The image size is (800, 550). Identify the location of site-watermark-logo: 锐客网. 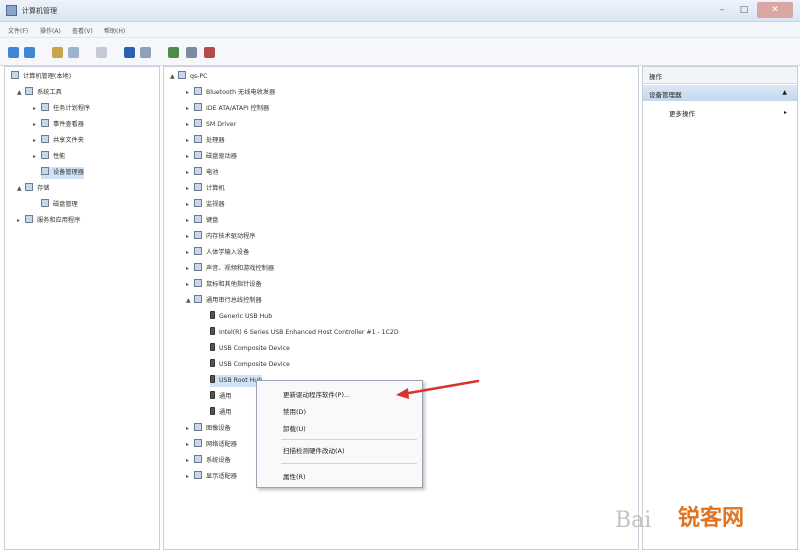
(718, 519).